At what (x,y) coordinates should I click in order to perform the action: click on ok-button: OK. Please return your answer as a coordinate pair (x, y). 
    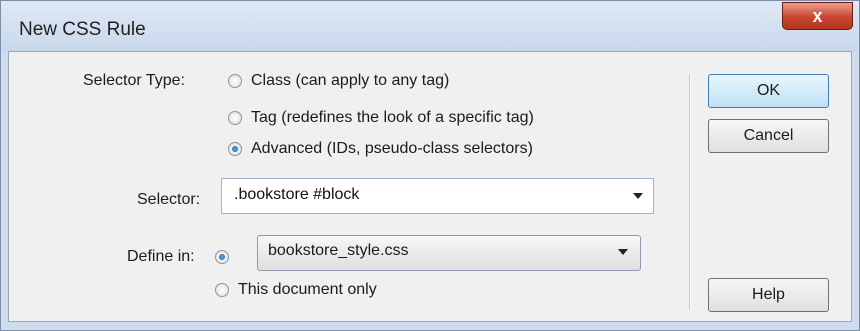
    Looking at the image, I should click on (768, 91).